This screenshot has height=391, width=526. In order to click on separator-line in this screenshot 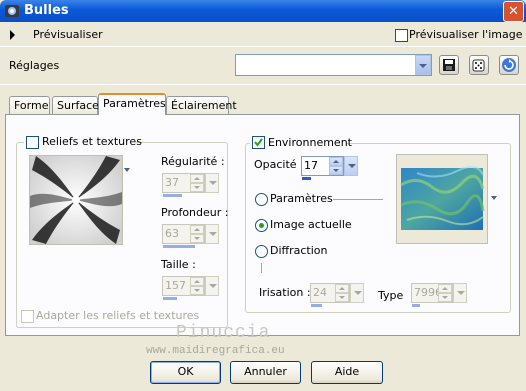, I will do `click(358, 199)`.